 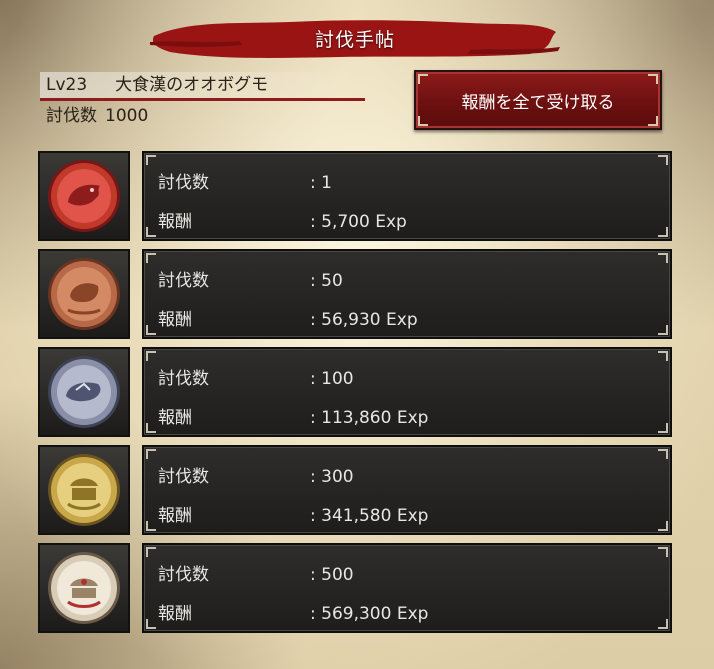 What do you see at coordinates (67, 85) in the screenshot?
I see `target-level: Lv23` at bounding box center [67, 85].